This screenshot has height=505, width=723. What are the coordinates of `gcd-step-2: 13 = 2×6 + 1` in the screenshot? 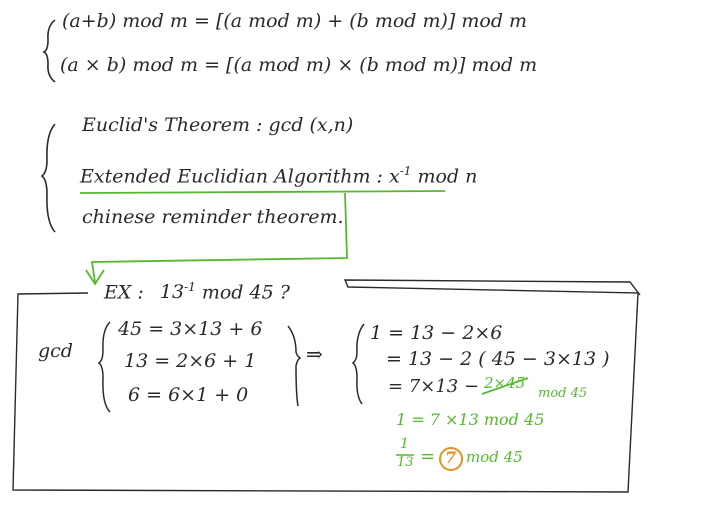 It's located at (190, 361).